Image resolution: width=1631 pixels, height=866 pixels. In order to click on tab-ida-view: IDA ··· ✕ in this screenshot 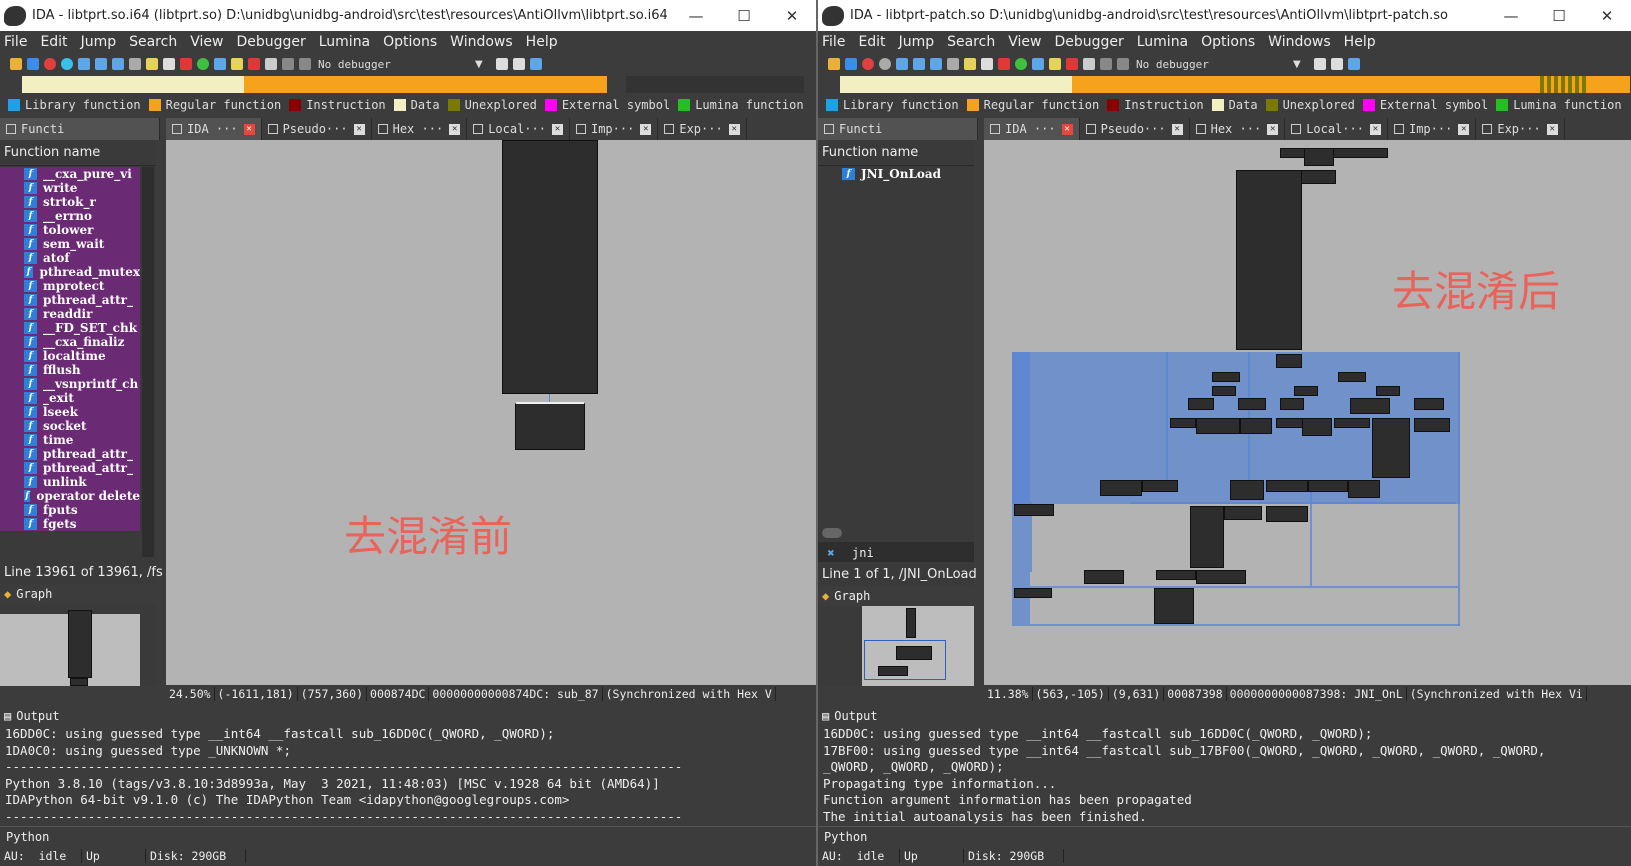, I will do `click(1032, 129)`.